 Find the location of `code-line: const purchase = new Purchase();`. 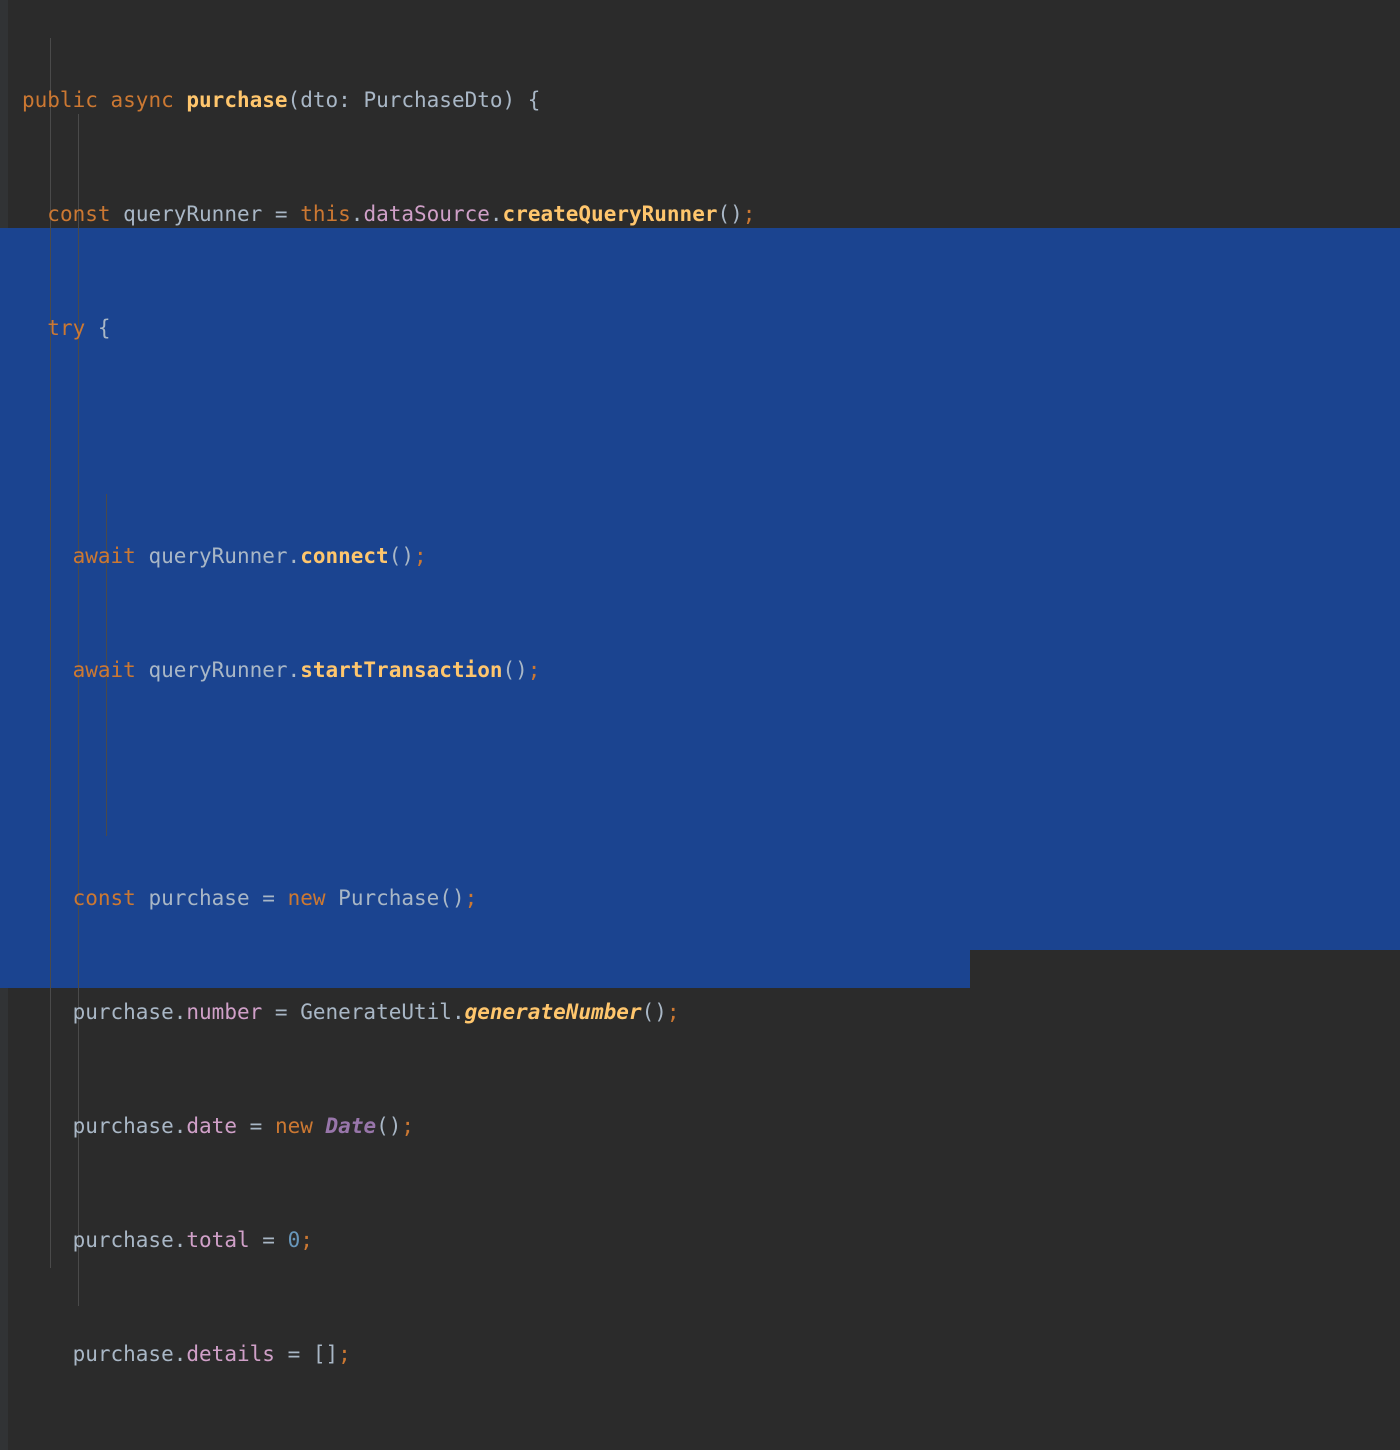

code-line: const purchase = new Purchase(); is located at coordinates (631, 898).